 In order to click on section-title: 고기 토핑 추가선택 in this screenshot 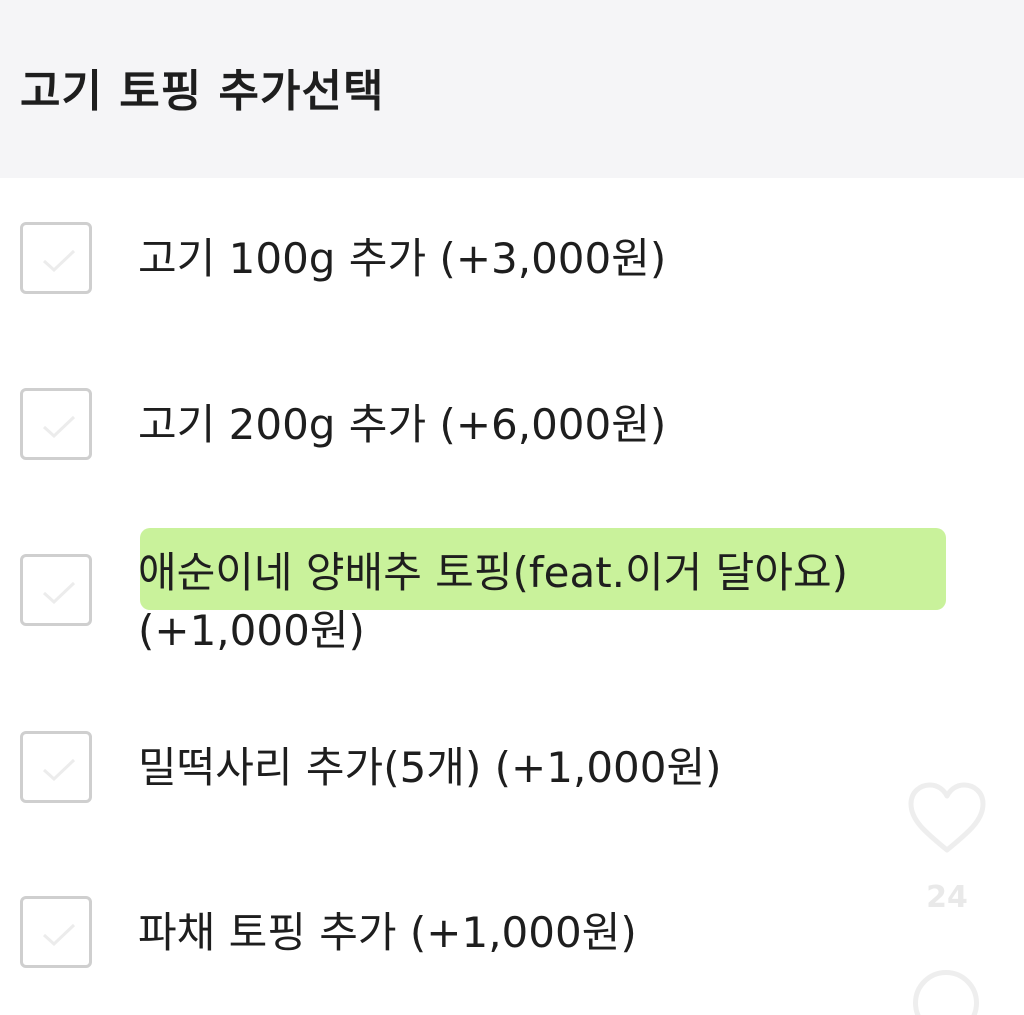, I will do `click(202, 91)`.